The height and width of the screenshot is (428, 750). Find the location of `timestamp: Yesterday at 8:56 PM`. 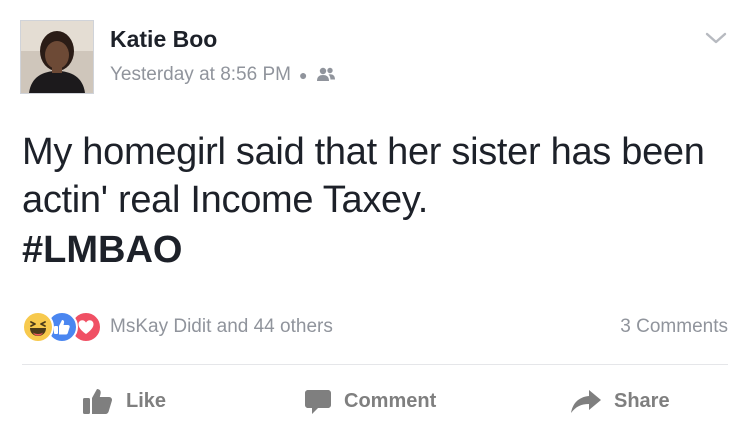

timestamp: Yesterday at 8:56 PM is located at coordinates (200, 75).